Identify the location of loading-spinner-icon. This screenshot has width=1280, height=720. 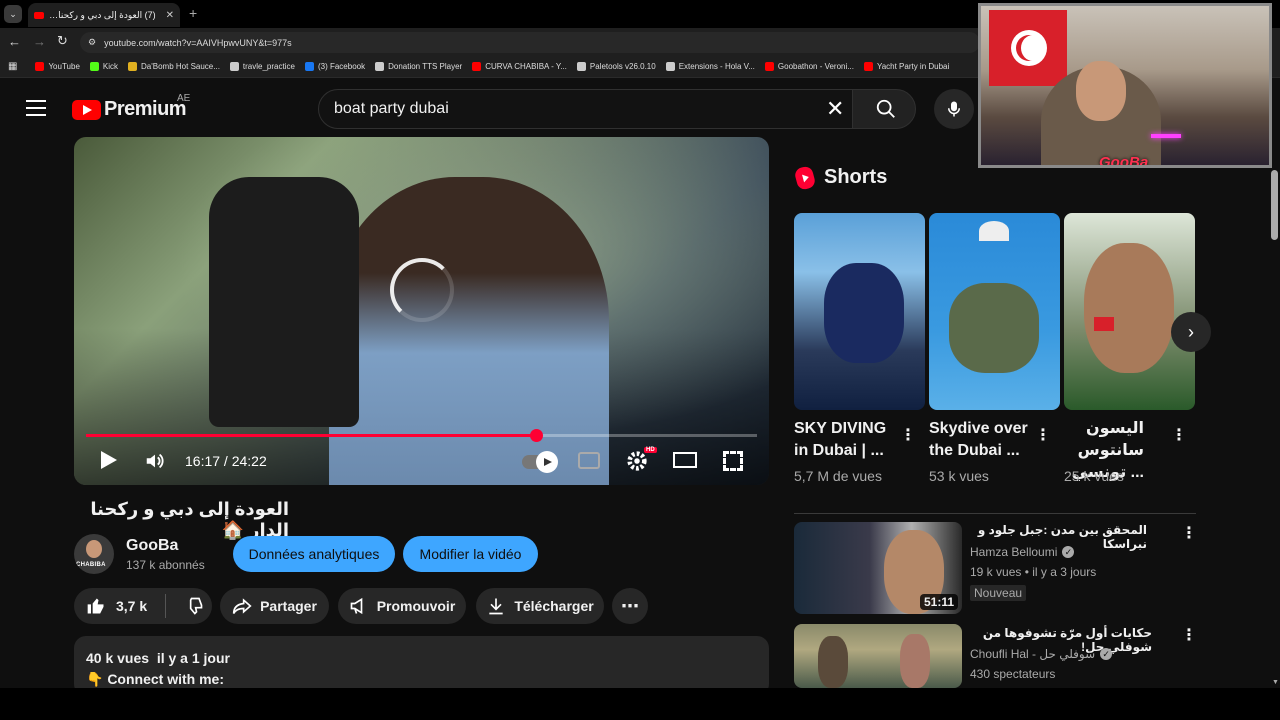
(422, 290).